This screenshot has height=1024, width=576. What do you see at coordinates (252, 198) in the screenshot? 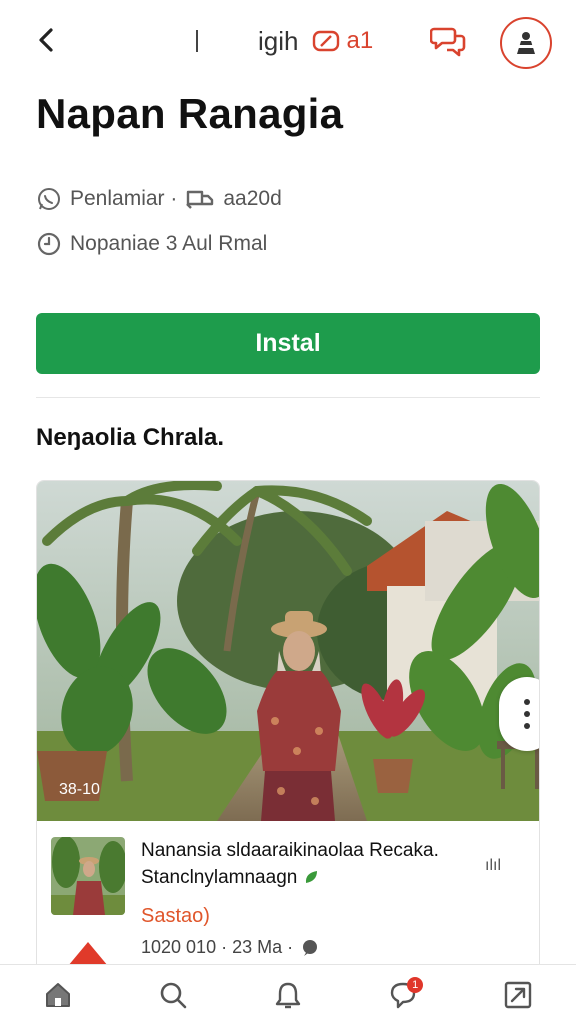
I see `download-count: aa20d` at bounding box center [252, 198].